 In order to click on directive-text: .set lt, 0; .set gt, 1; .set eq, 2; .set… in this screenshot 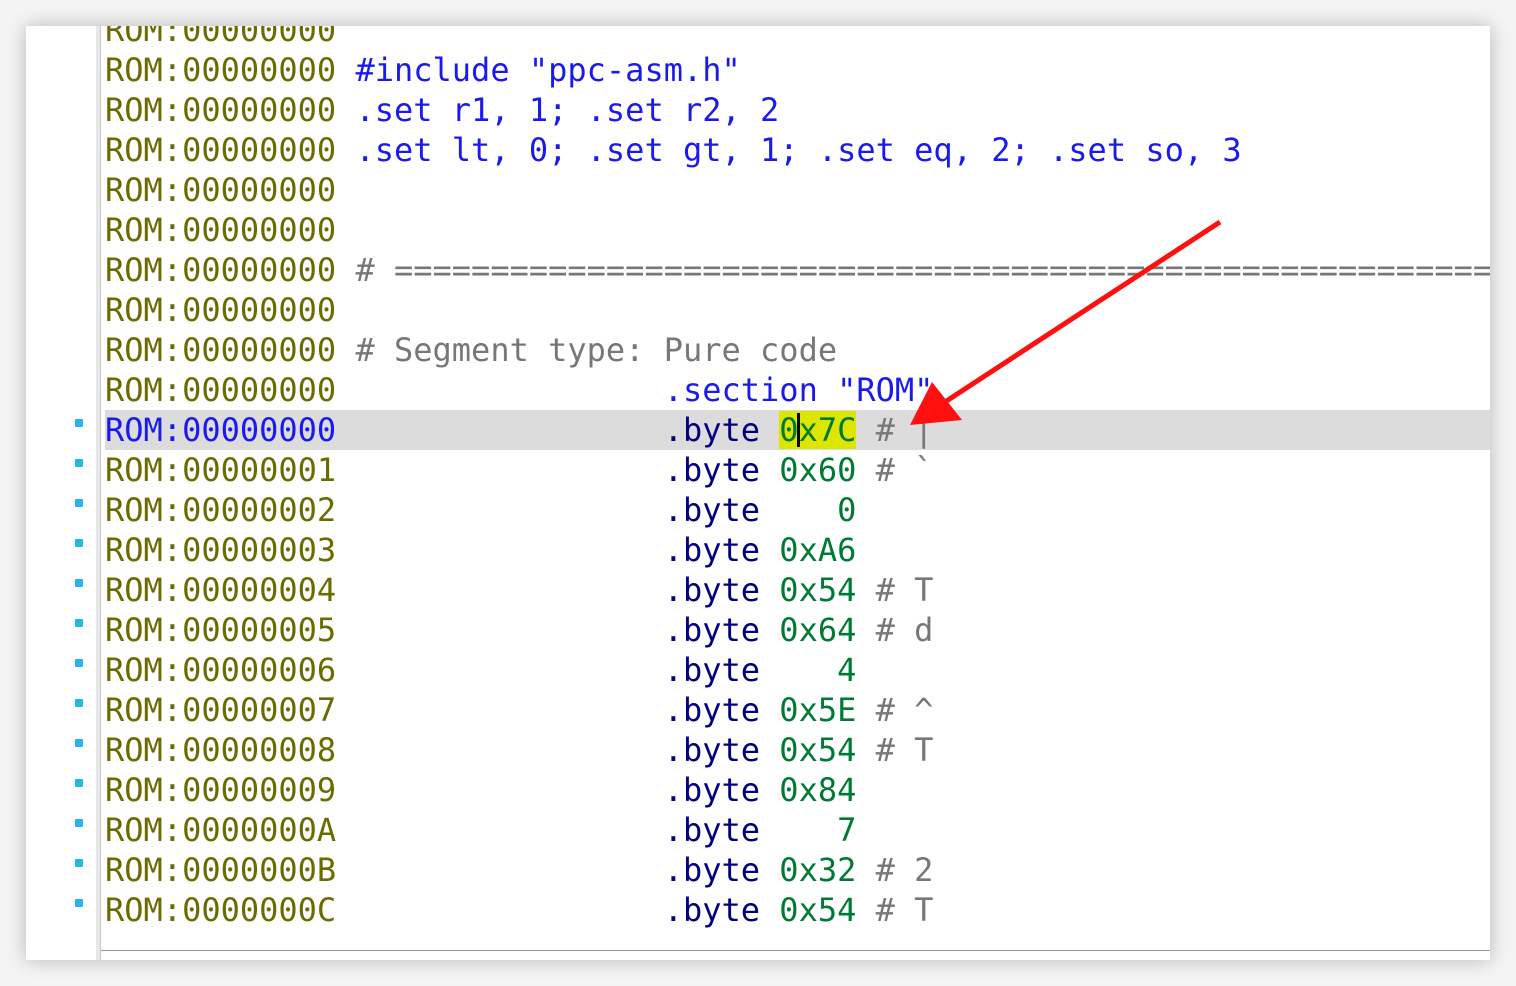, I will do `click(788, 150)`.